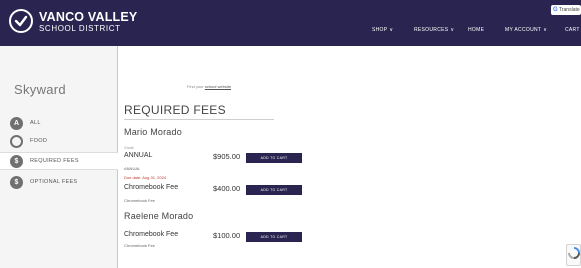 This screenshot has height=268, width=581. I want to click on sidebar-item-optional-fees: $ OPTIONAL FEES, so click(59, 183).